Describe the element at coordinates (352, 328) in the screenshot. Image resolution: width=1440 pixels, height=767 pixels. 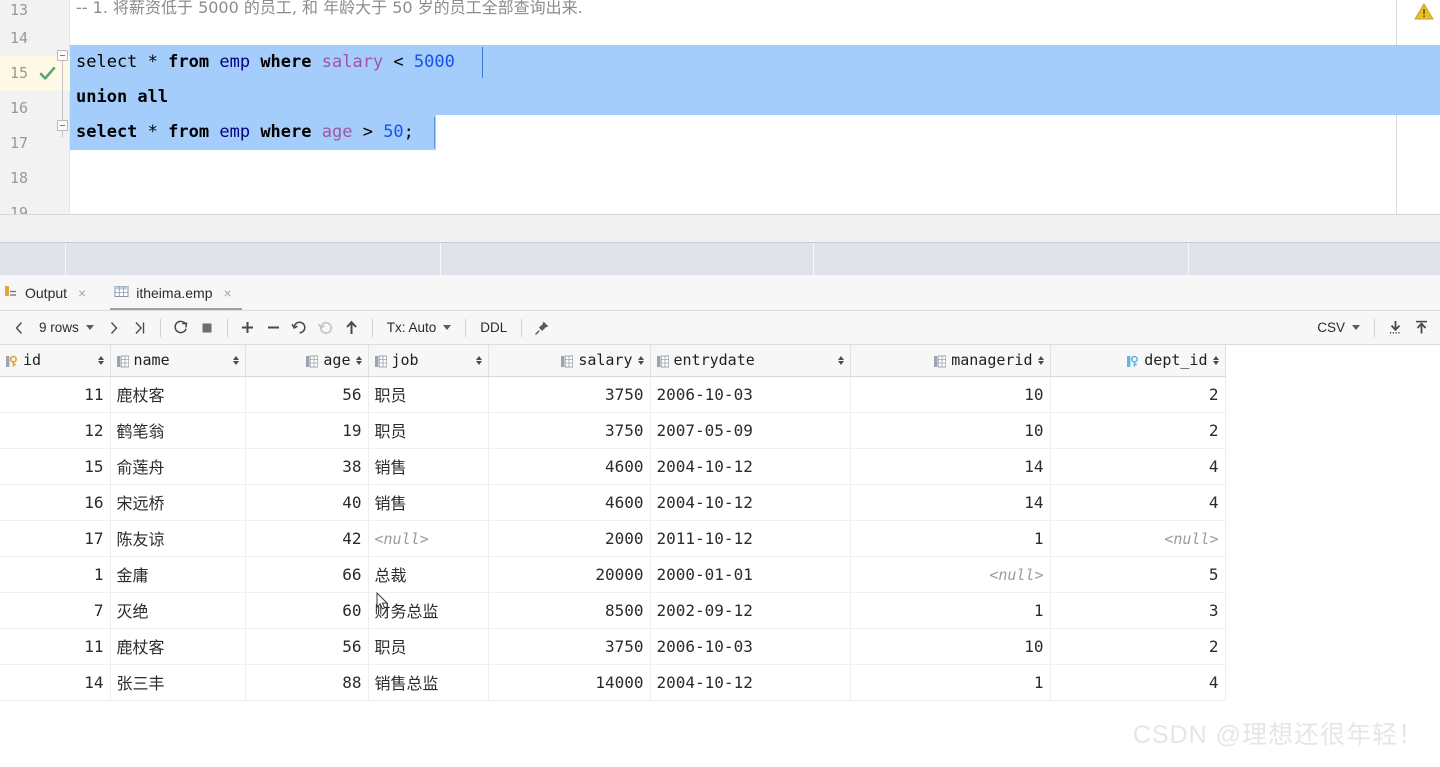
I see `submit-up-arrow-icon` at that location.